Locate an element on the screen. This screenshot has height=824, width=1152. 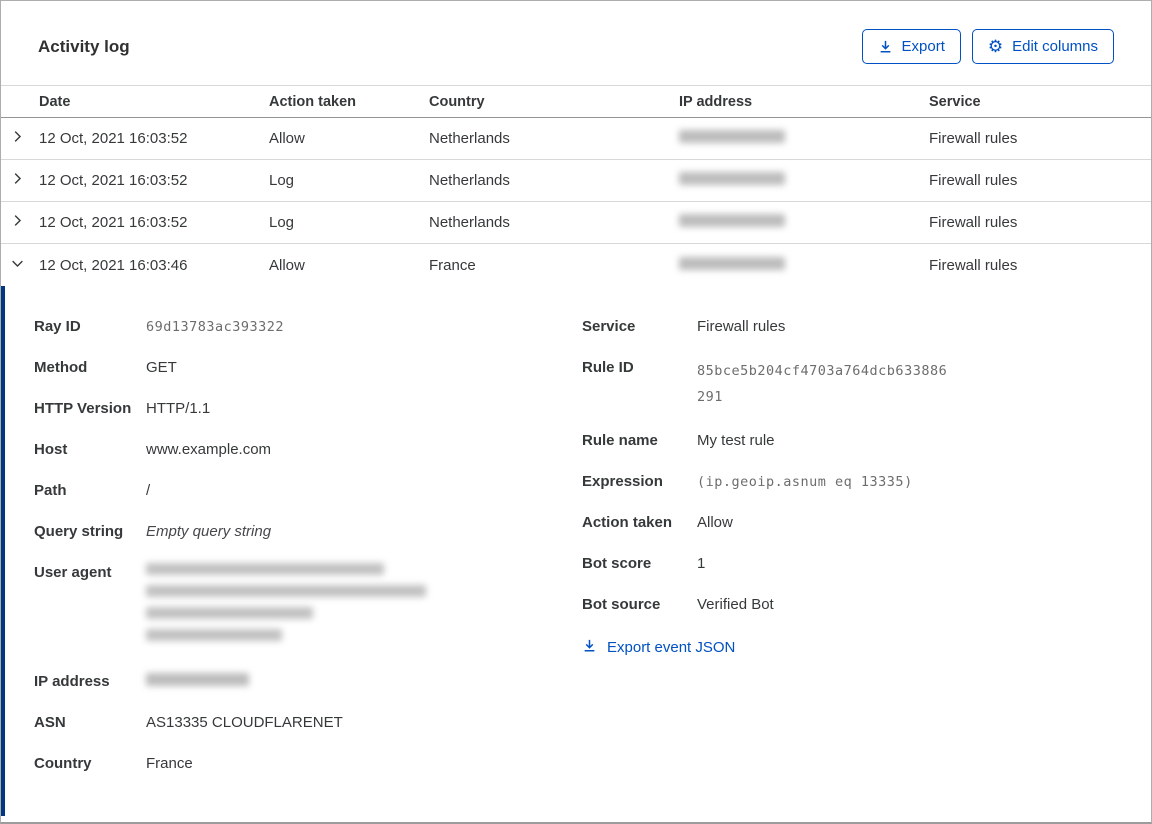
redacted-ip-address is located at coordinates (197, 682).